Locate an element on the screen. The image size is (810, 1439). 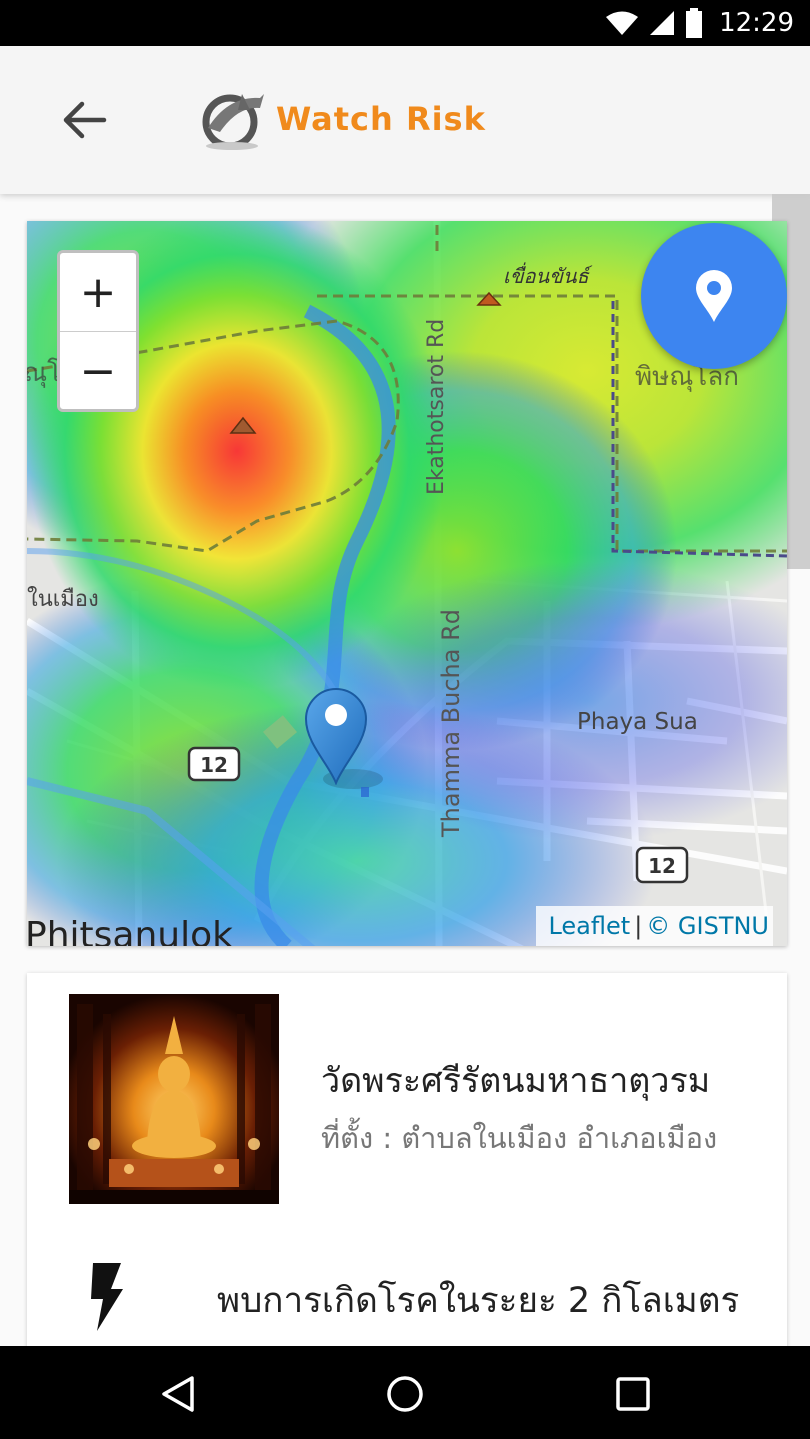
disease-alert-text: พบการเกิดโรคในระยะ 2 กิโลเมตร is located at coordinates (478, 1301).